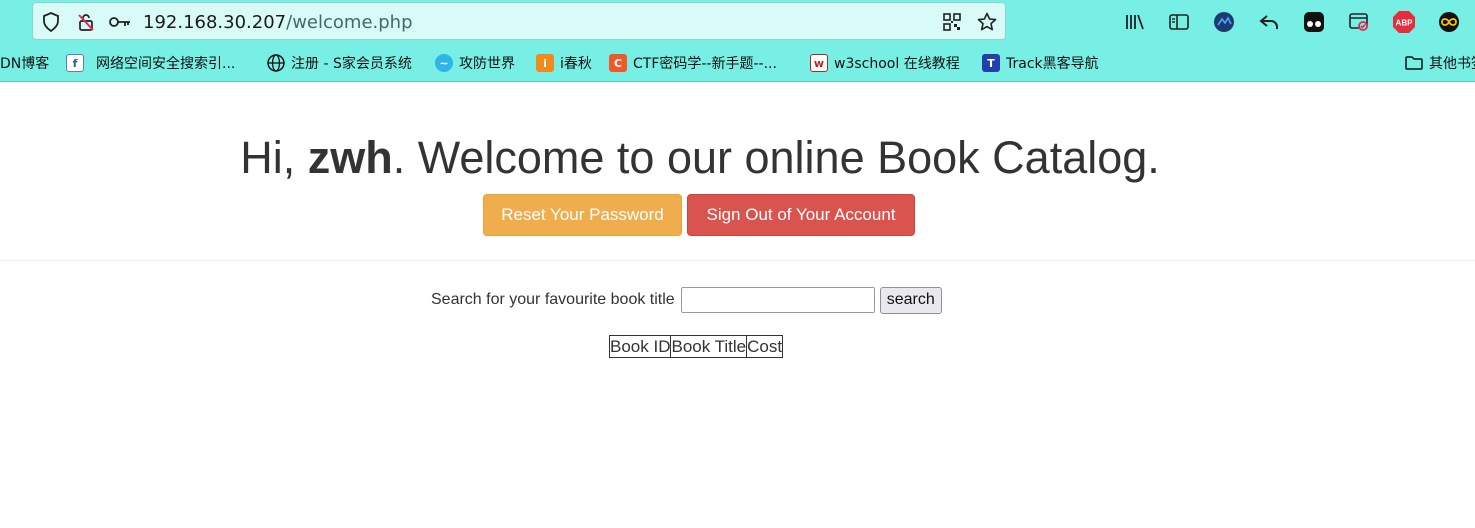 Image resolution: width=1475 pixels, height=528 pixels. I want to click on search-label: Search for your favourite book title, so click(553, 299).